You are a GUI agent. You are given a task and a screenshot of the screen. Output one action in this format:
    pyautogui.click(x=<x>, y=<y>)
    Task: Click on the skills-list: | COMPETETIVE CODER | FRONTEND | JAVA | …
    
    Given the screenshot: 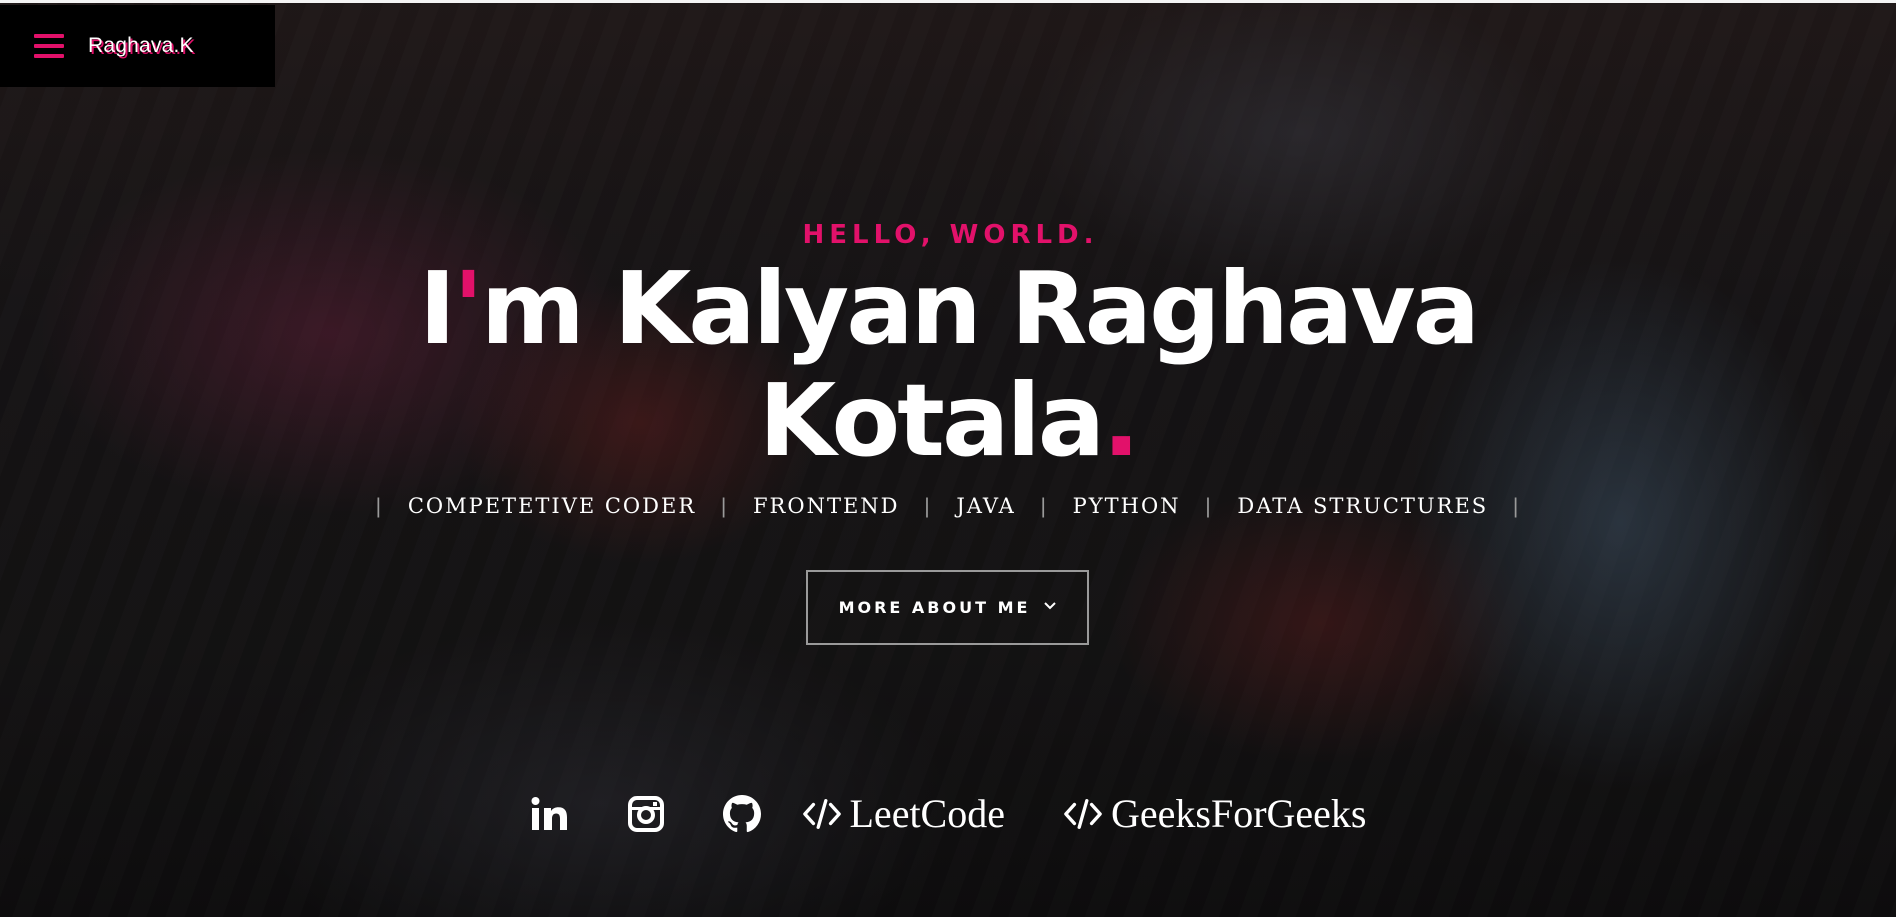 What is the action you would take?
    pyautogui.click(x=948, y=506)
    